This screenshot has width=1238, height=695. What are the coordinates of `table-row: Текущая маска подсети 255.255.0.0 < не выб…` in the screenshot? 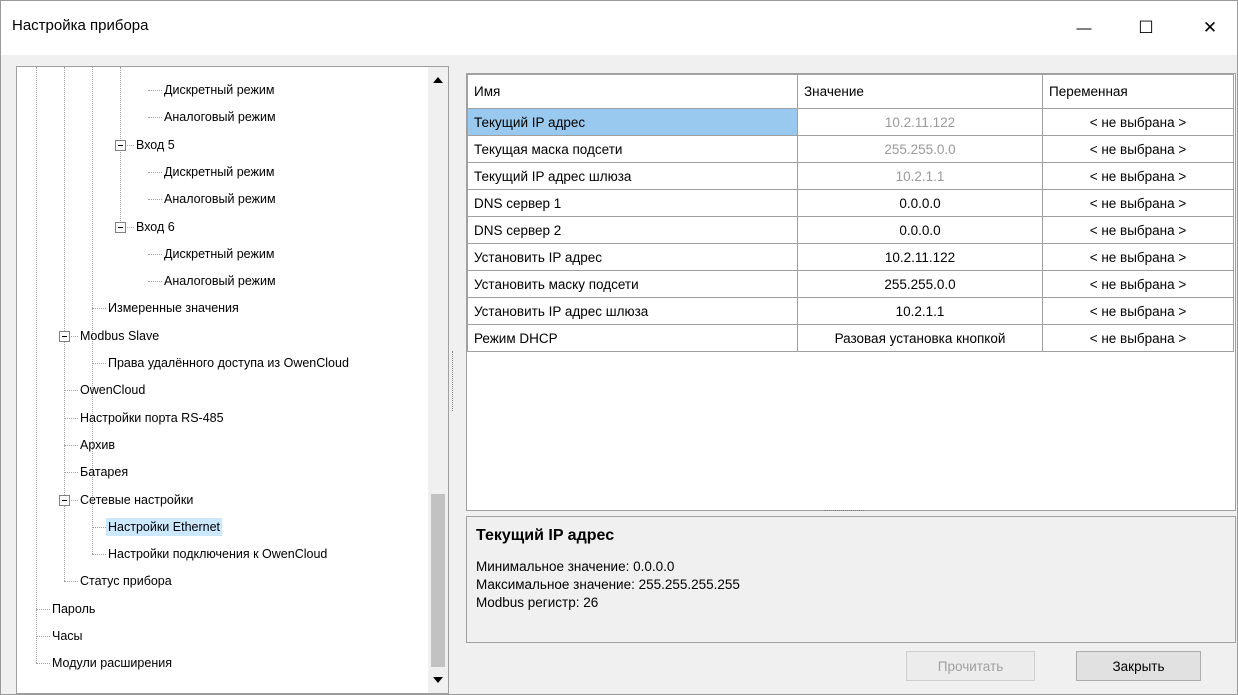 It's located at (850, 149).